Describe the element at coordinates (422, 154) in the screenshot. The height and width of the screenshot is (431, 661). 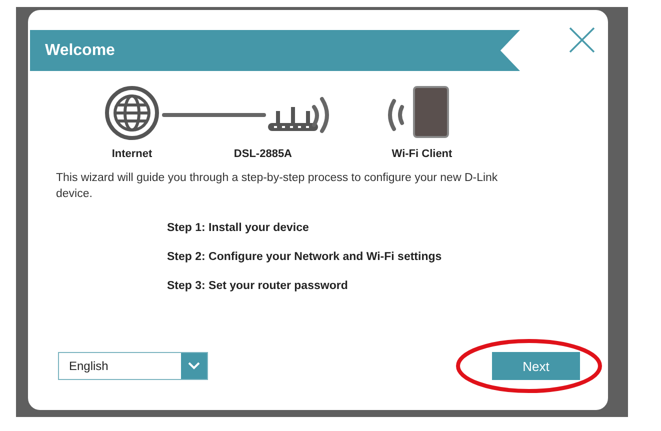
I see `device-label: Wi-Fi Client` at that location.